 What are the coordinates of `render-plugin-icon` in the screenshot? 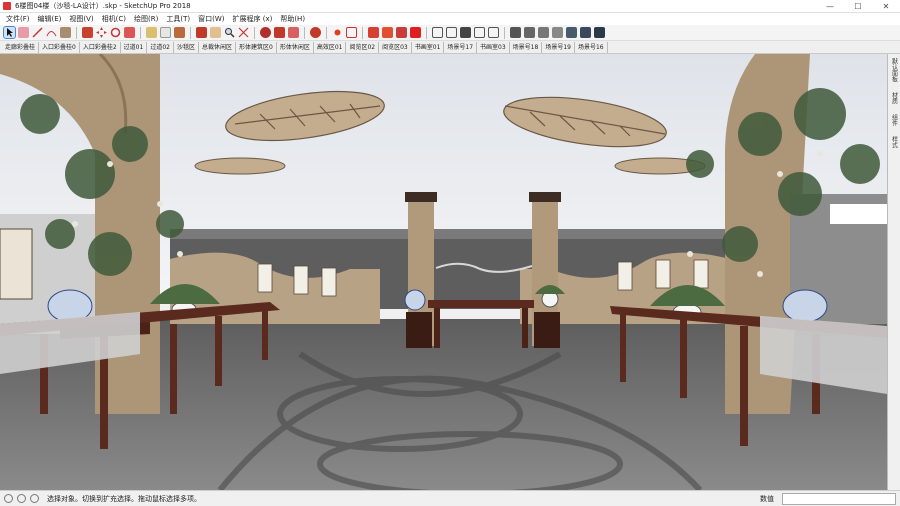 It's located at (415, 32).